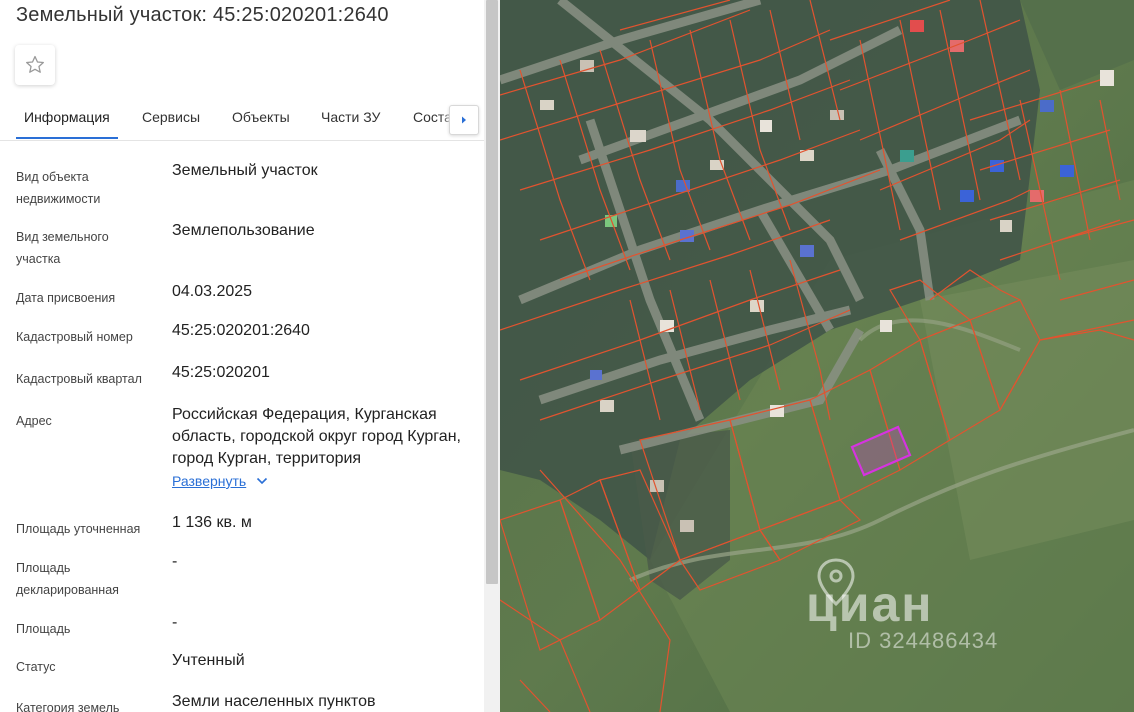  What do you see at coordinates (202, 15) in the screenshot?
I see `page-title: Земельный участок: 45:25:020201:2640` at bounding box center [202, 15].